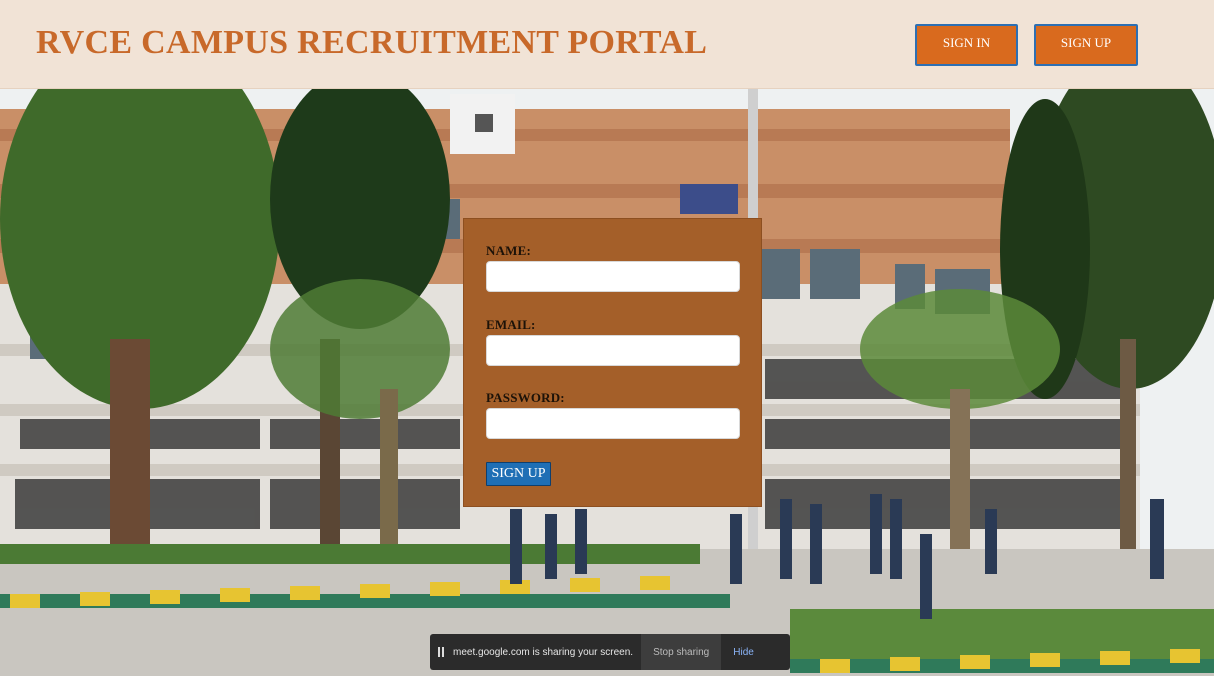  I want to click on password-input, so click(613, 423).